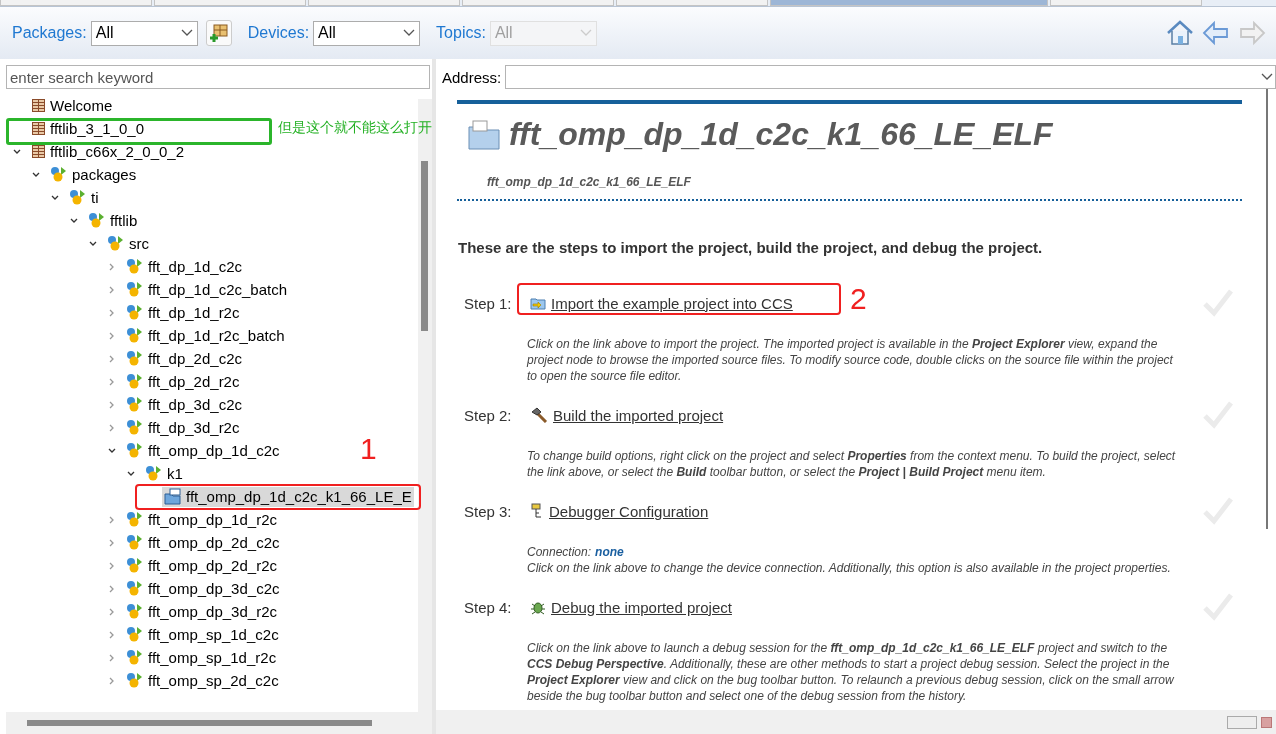 The image size is (1276, 734). What do you see at coordinates (638, 415) in the screenshot?
I see `step-link: Build the imported project` at bounding box center [638, 415].